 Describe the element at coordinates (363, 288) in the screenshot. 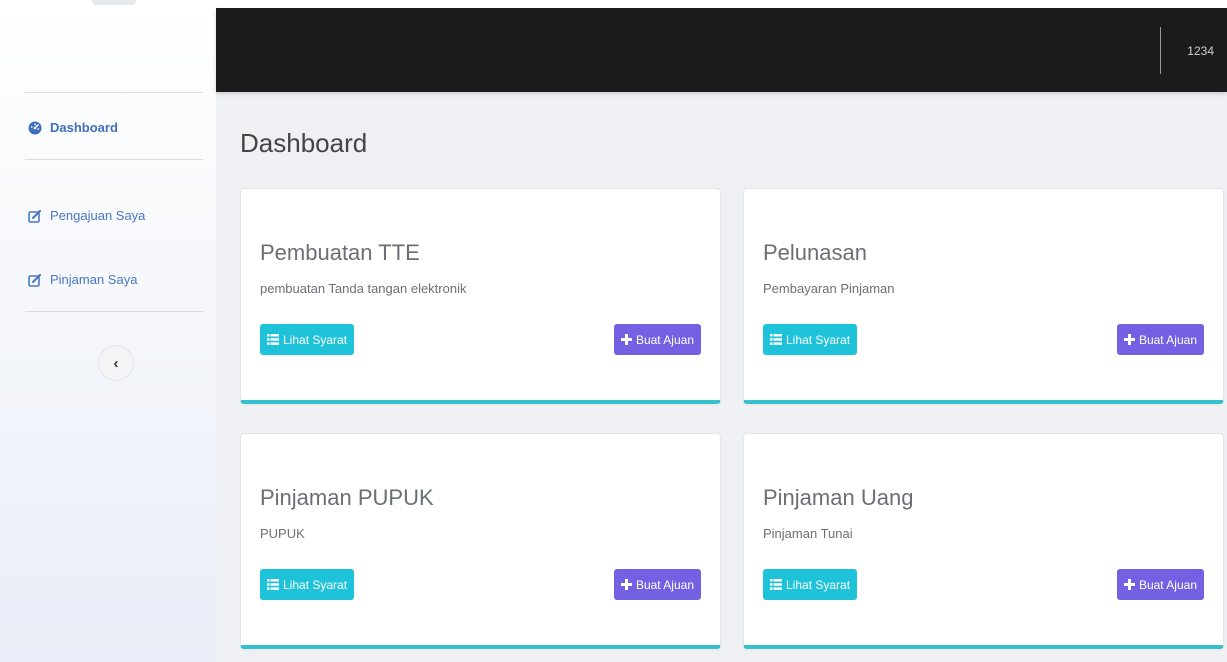

I see `card-subtitle: pembuatan Tanda tangan elektronik` at that location.